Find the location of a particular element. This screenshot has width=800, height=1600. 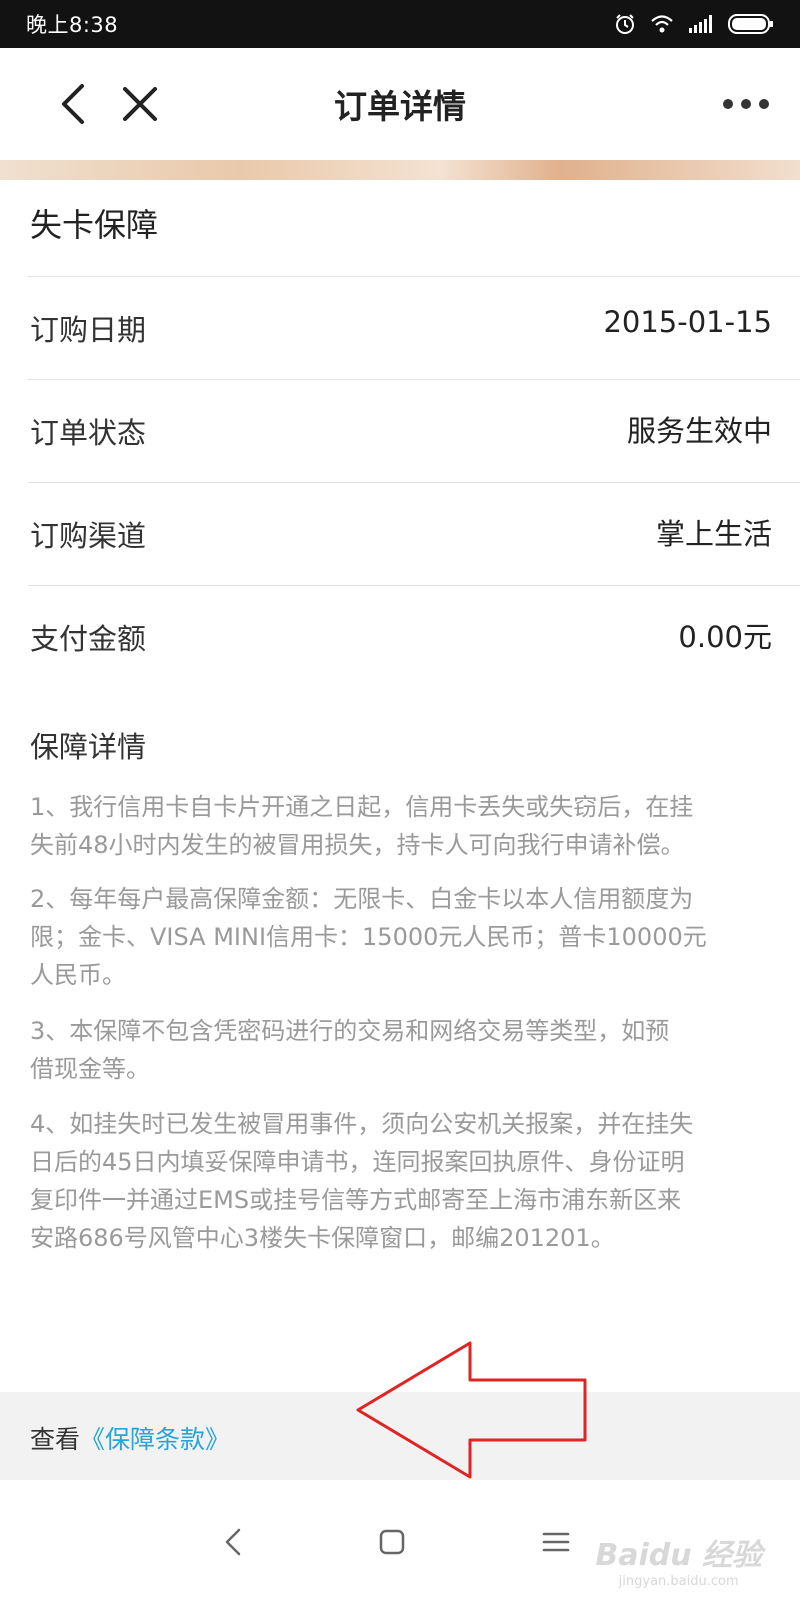

watermark-main: Baidu 经验 is located at coordinates (678, 1555).